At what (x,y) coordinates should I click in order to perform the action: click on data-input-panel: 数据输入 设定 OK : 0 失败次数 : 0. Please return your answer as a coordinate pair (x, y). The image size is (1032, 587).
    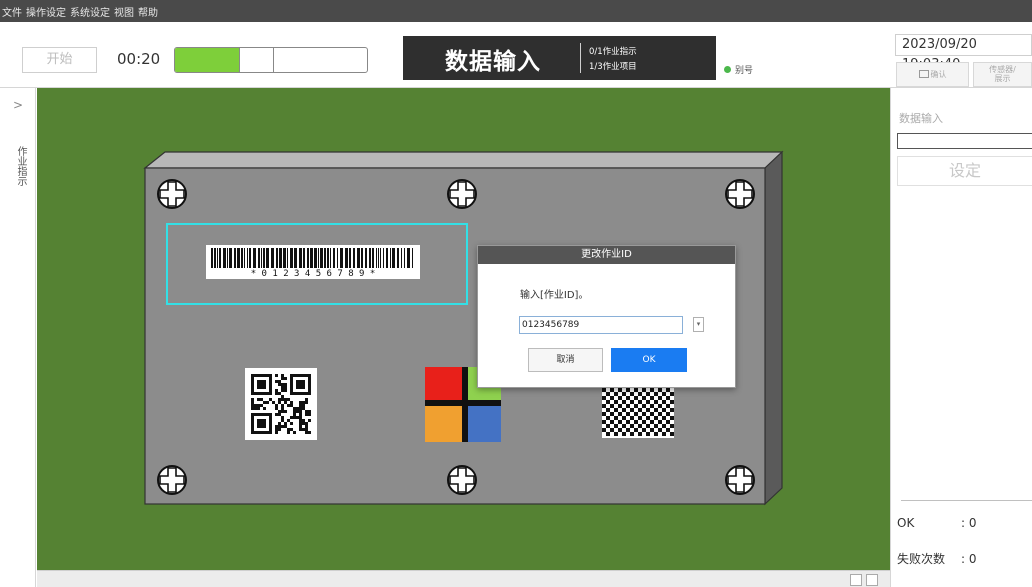
    Looking at the image, I should click on (961, 337).